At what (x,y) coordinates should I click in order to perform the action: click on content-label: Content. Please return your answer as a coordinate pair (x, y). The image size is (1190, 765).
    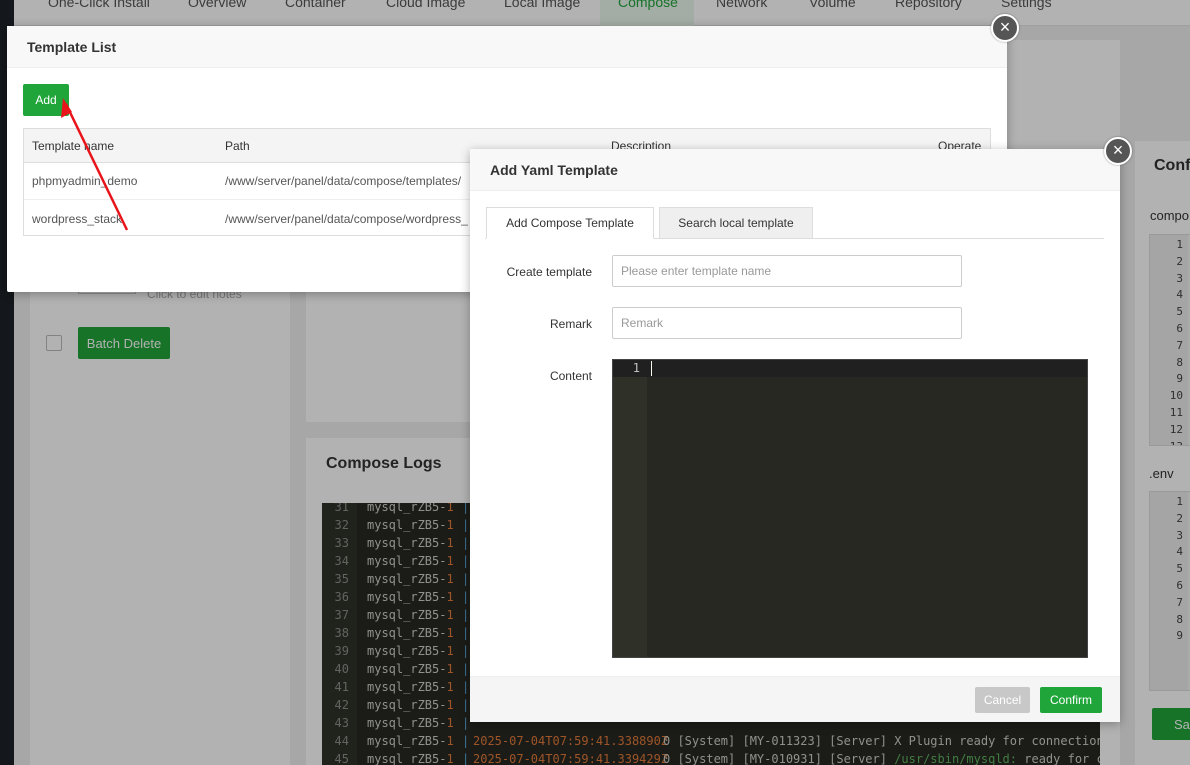
    Looking at the image, I should click on (570, 376).